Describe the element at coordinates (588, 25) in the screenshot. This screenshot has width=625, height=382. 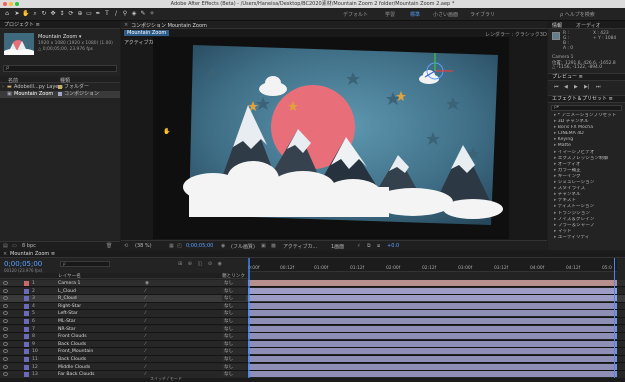
I see `tab-audio: オーディオ` at that location.